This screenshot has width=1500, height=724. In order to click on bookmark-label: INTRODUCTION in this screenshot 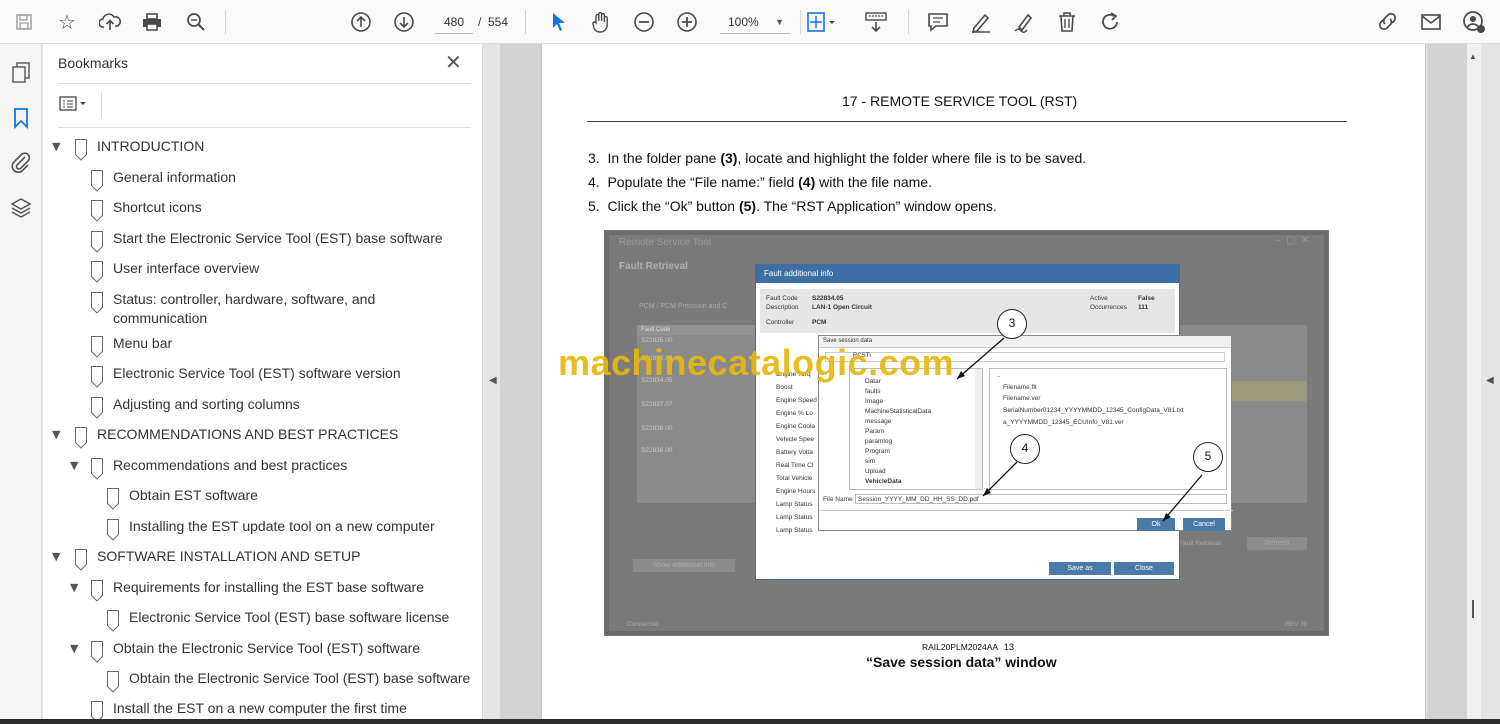, I will do `click(151, 146)`.